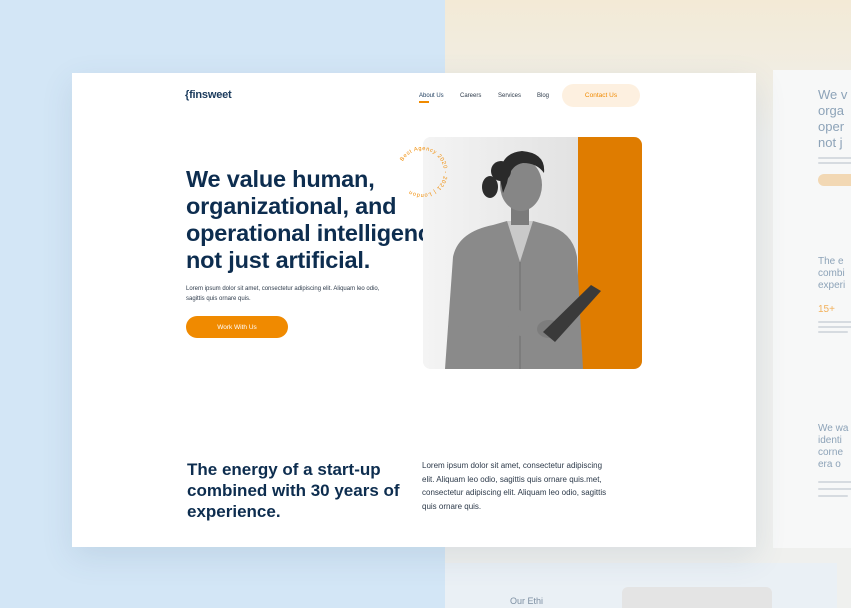  I want to click on side-heading-2-line: combi, so click(831, 273).